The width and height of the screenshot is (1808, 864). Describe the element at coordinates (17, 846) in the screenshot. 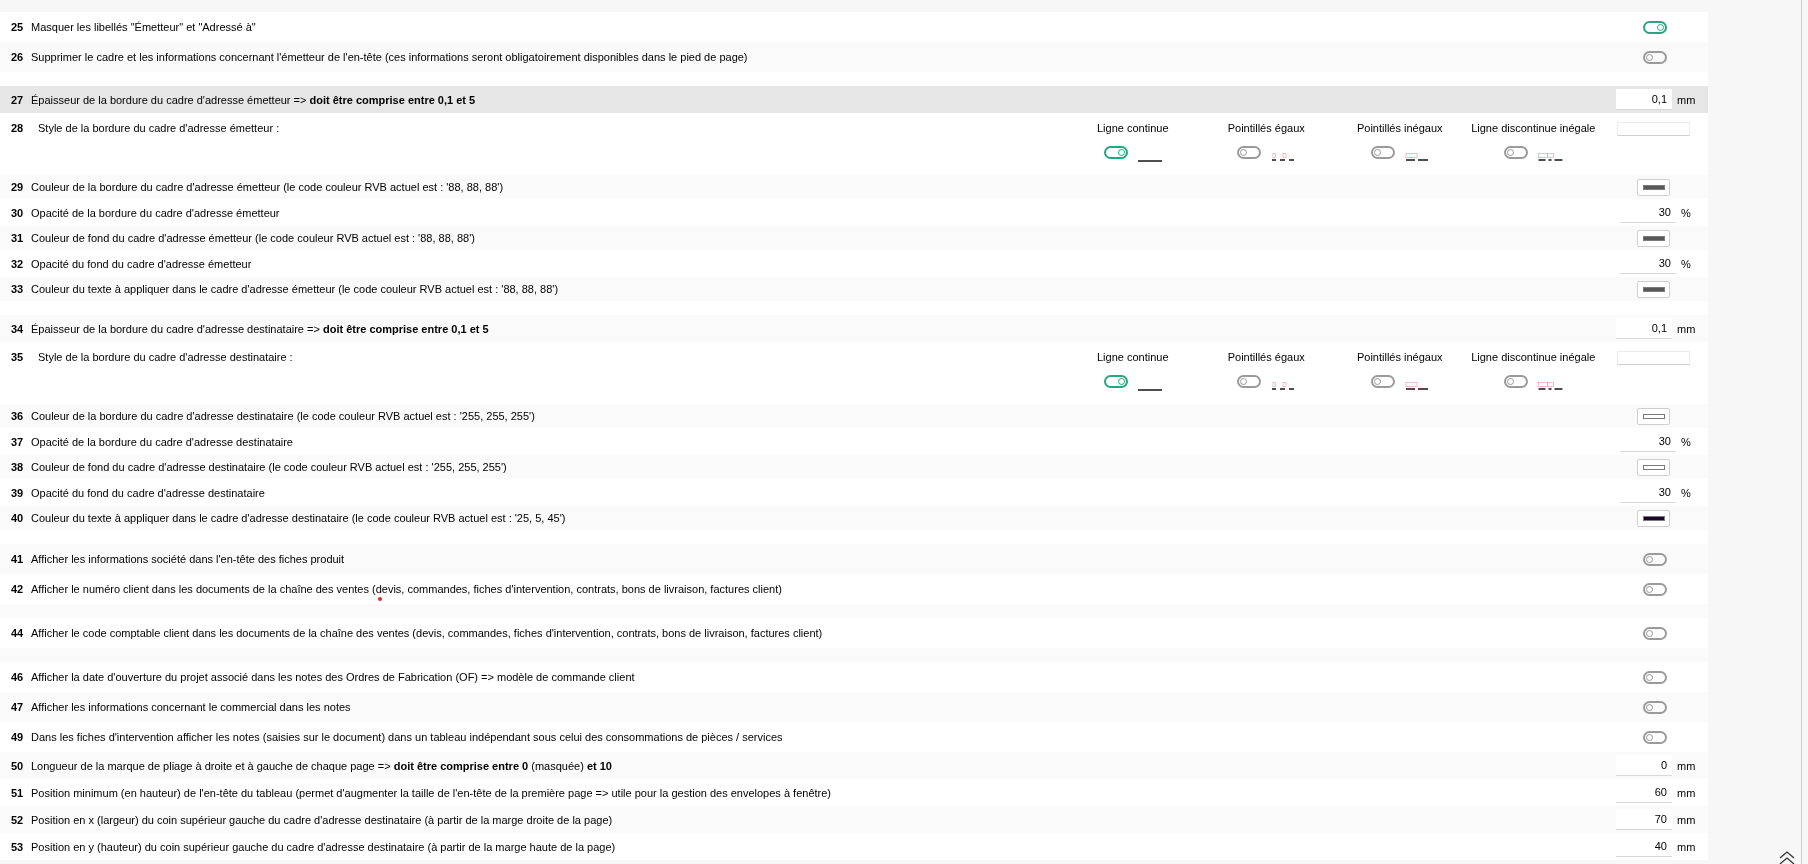

I see `row-number: 53` at that location.